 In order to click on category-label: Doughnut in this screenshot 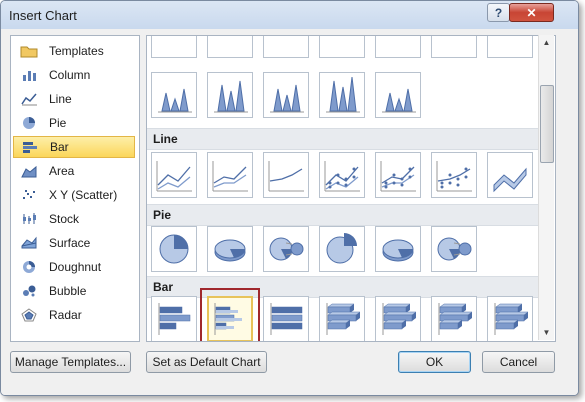, I will do `click(75, 267)`.